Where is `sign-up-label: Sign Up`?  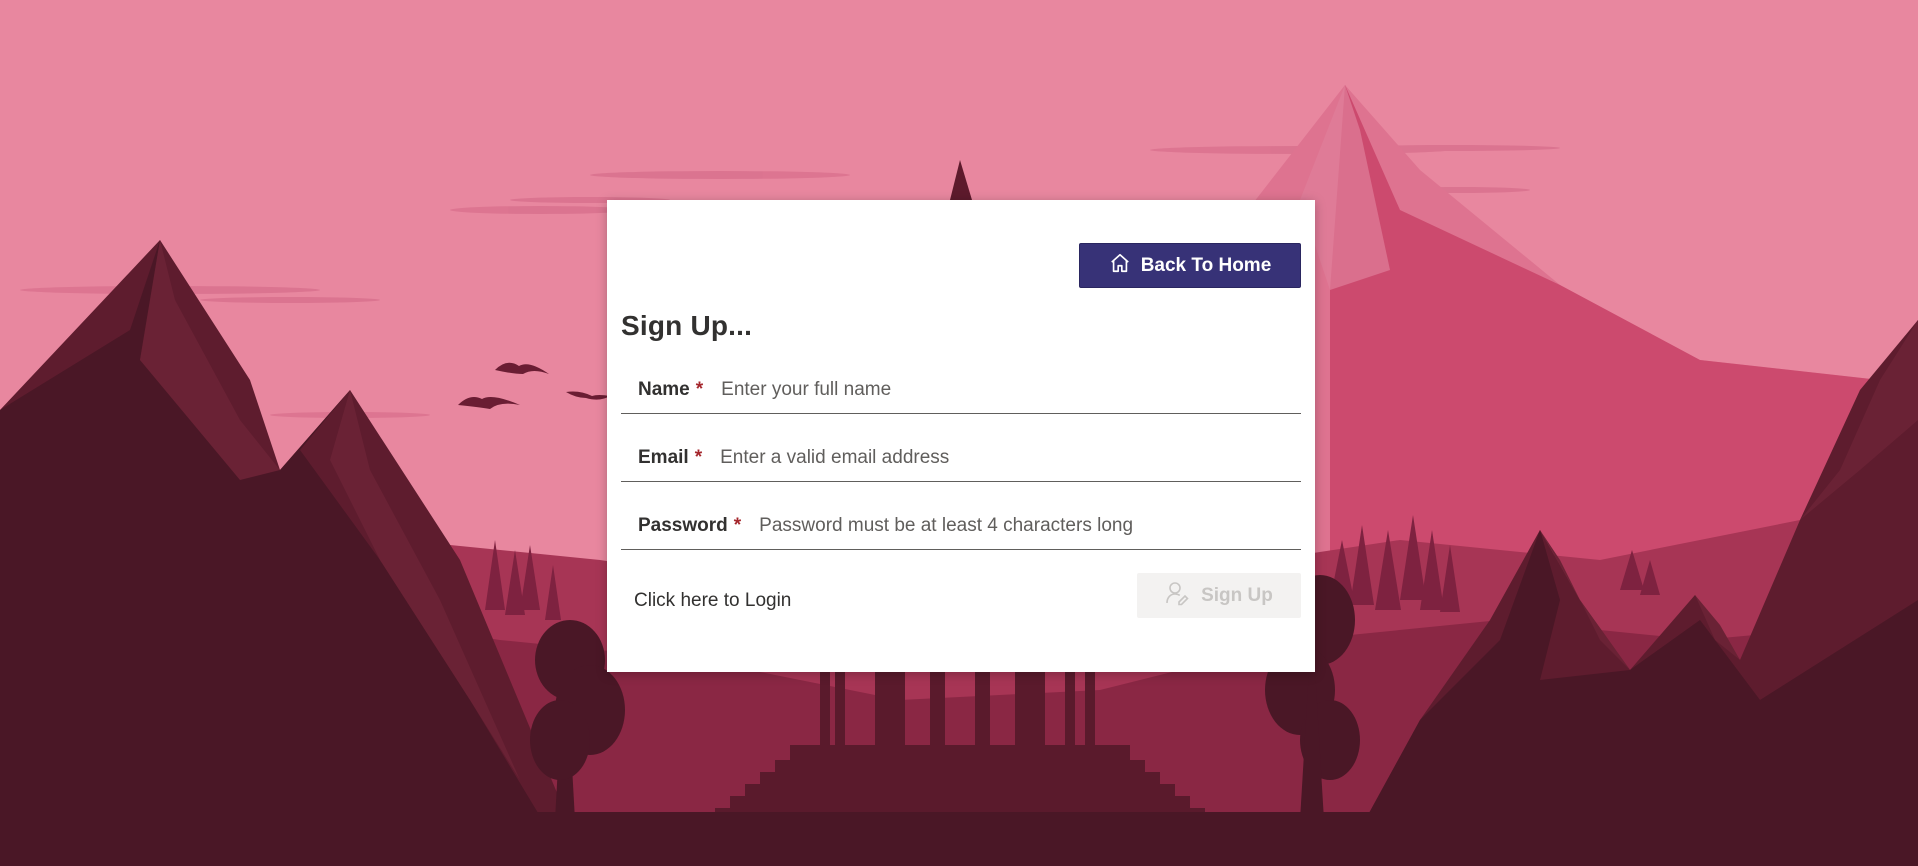 sign-up-label: Sign Up is located at coordinates (1237, 595).